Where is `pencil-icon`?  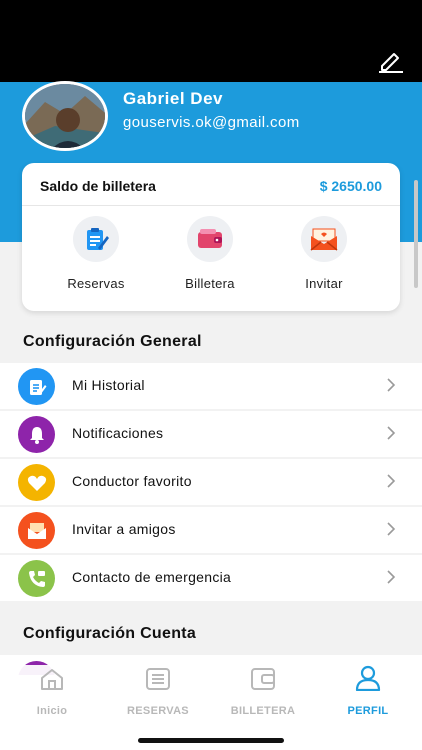
pencil-icon is located at coordinates (391, 63).